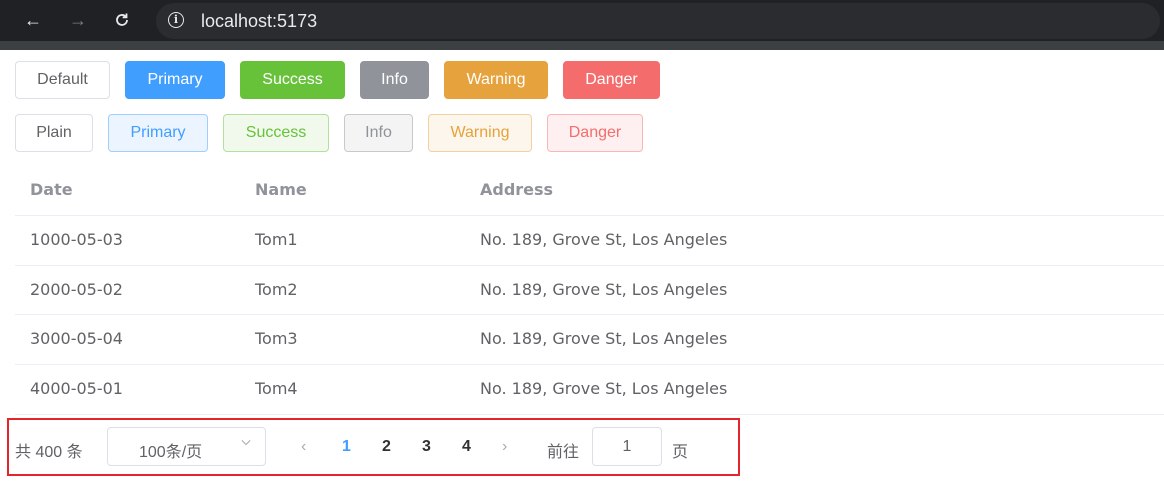 The width and height of the screenshot is (1164, 485). Describe the element at coordinates (595, 133) in the screenshot. I see `plain-danger-button: Danger` at that location.